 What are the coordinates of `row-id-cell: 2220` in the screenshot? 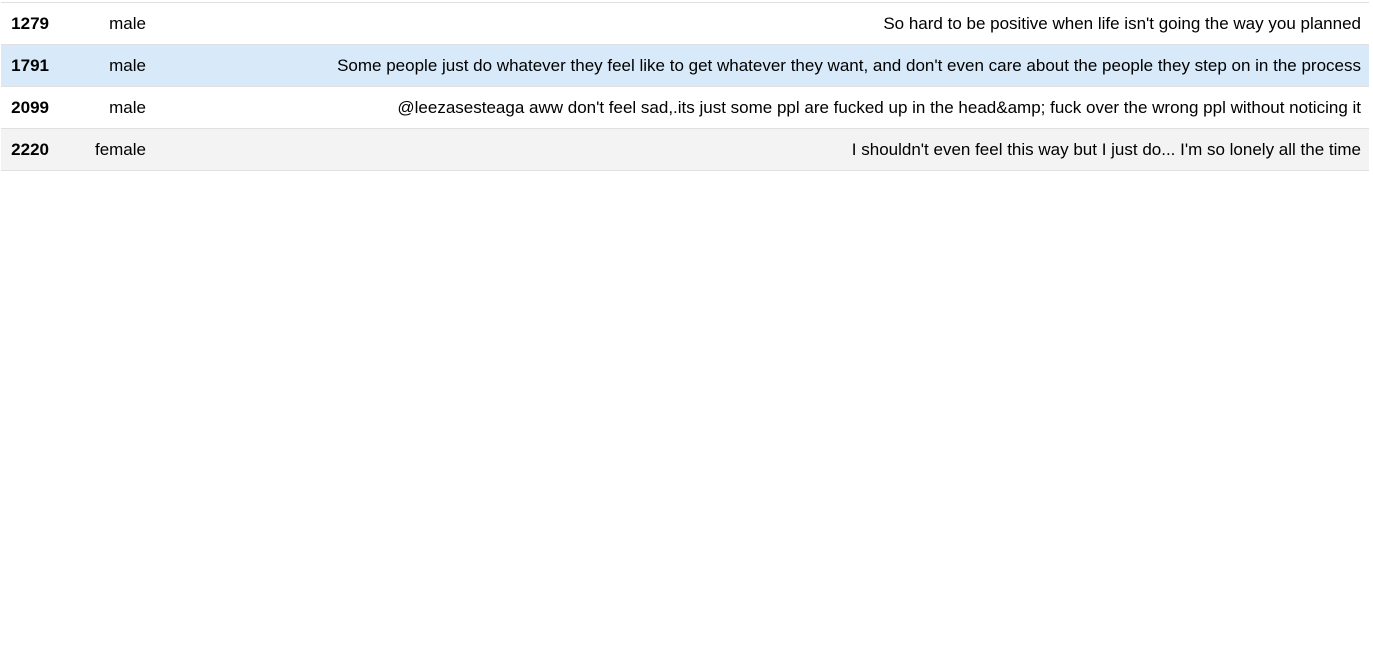 It's located at (30, 149).